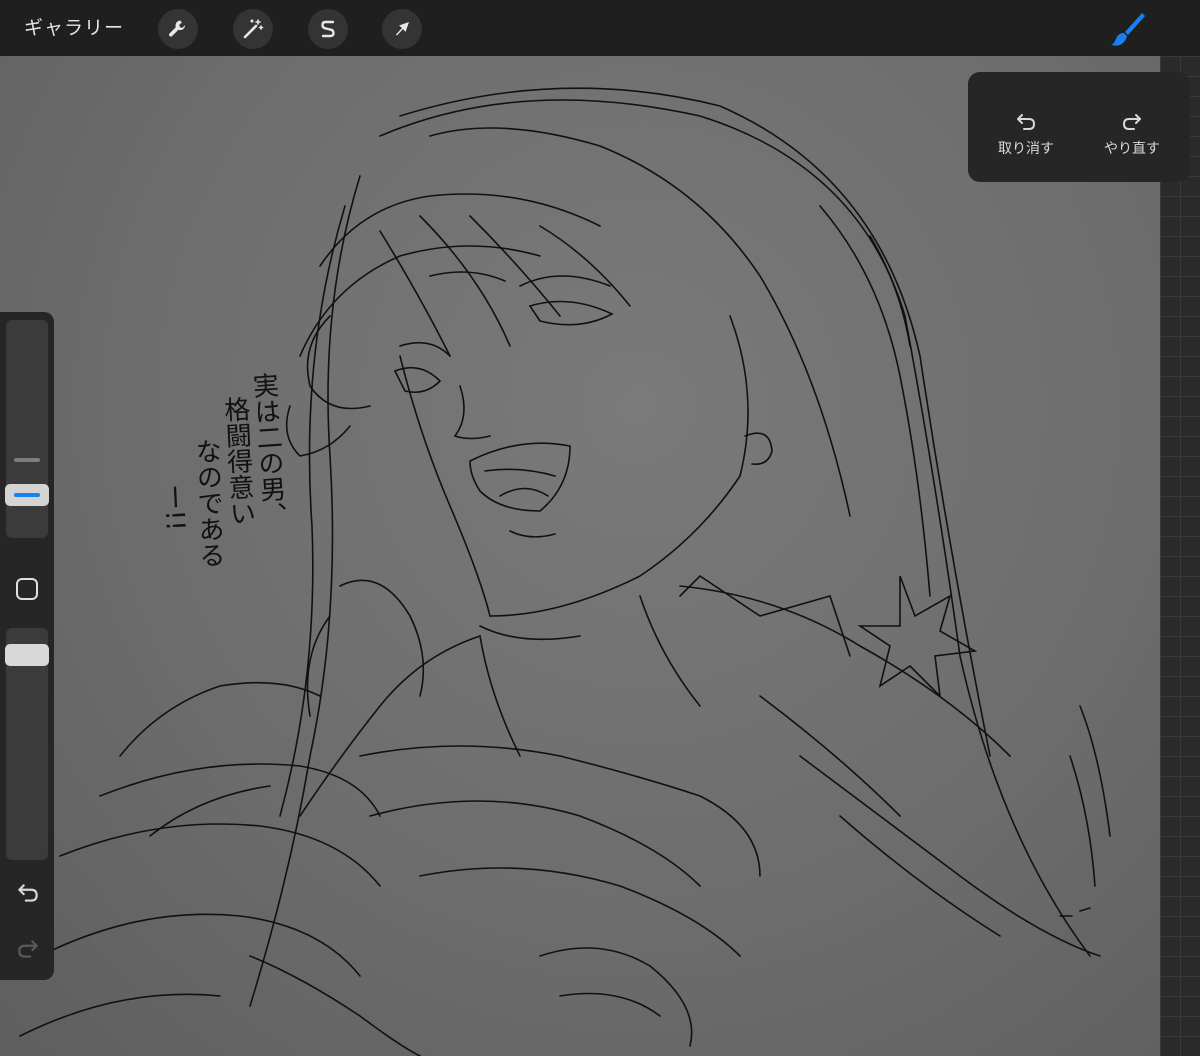 This screenshot has height=1056, width=1200. Describe the element at coordinates (600, 28) in the screenshot. I see `top-toolbar: ギャラリー` at that location.